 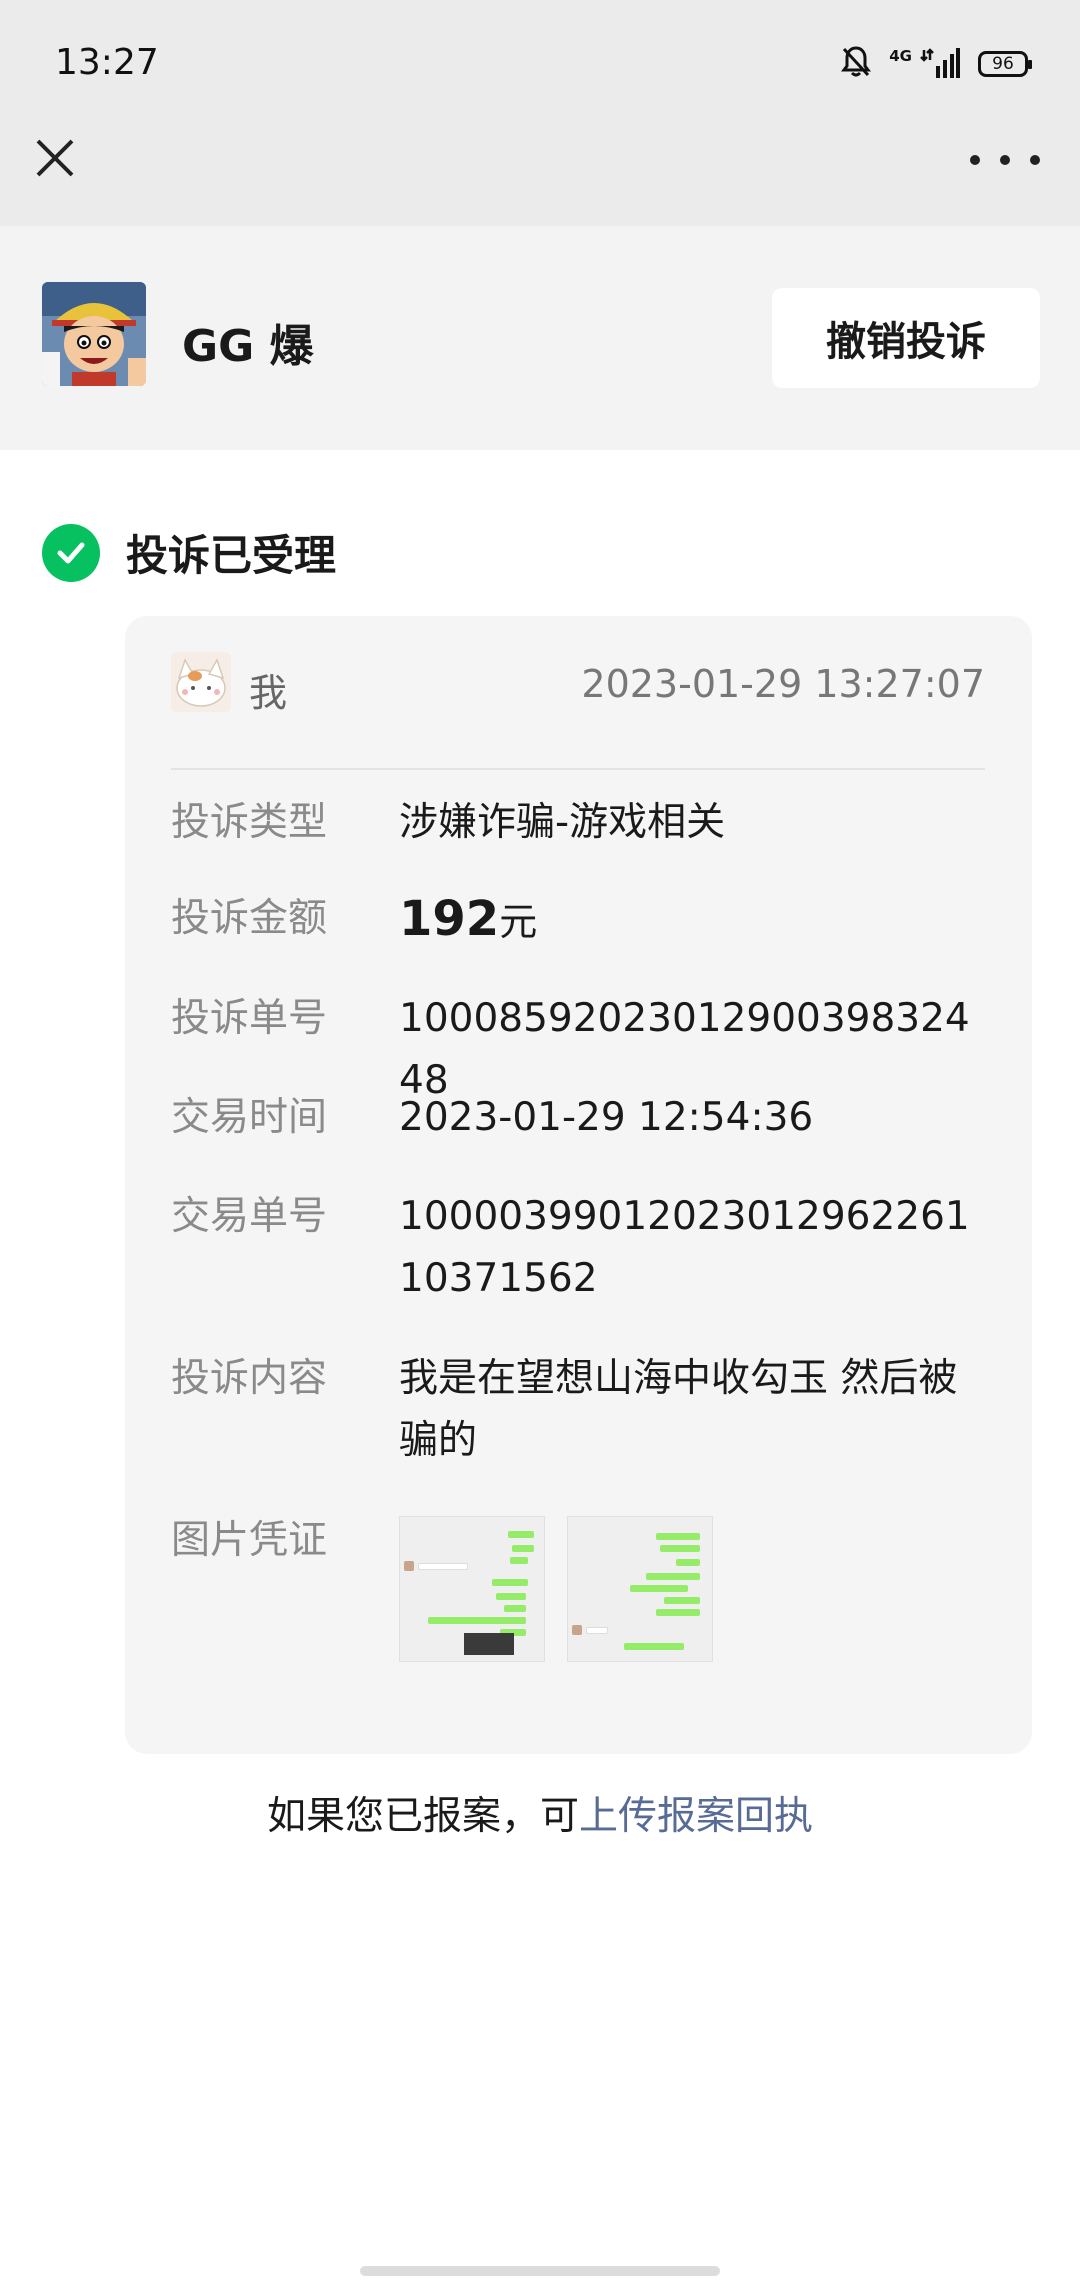 What do you see at coordinates (900, 56) in the screenshot?
I see `network-label: 4G` at bounding box center [900, 56].